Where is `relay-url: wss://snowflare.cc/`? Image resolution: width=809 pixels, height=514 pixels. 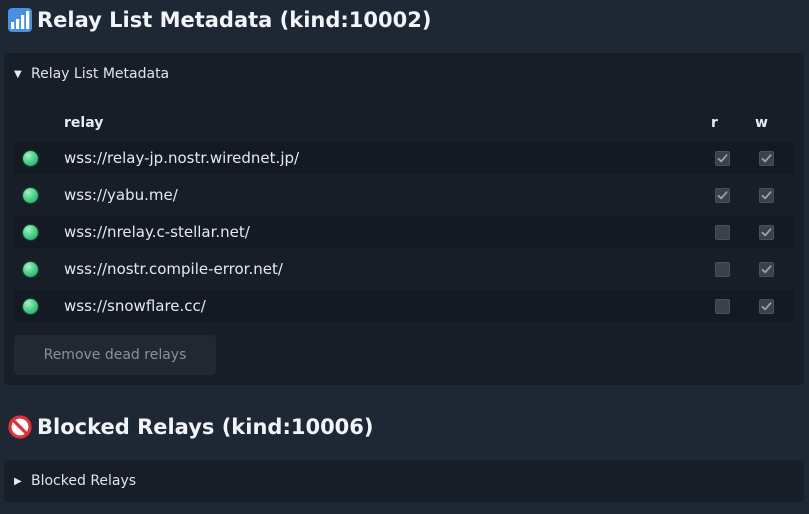 relay-url: wss://snowflare.cc/ is located at coordinates (135, 306).